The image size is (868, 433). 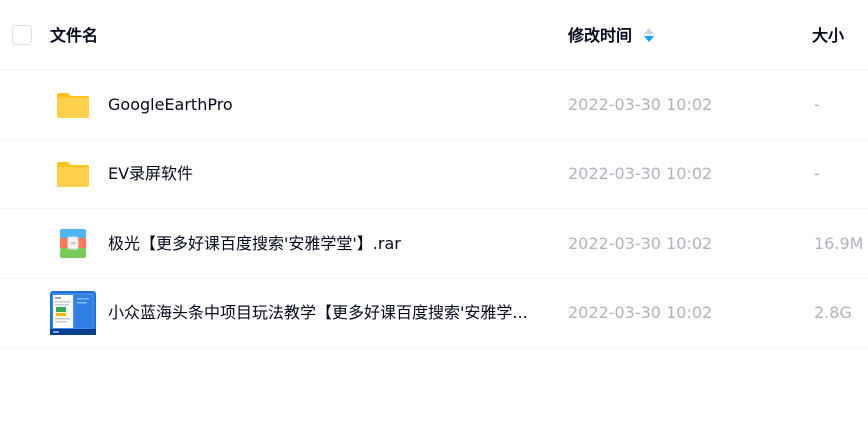 I want to click on file-name: 极光【更多好课百度搜索'安雅学堂'】.rar, so click(x=254, y=244).